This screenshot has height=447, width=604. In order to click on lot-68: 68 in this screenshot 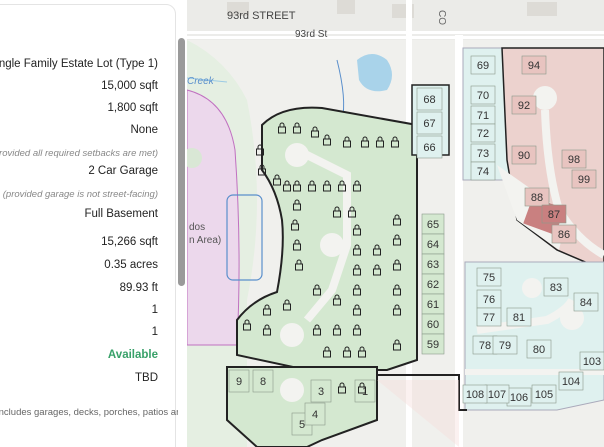, I will do `click(429, 100)`.